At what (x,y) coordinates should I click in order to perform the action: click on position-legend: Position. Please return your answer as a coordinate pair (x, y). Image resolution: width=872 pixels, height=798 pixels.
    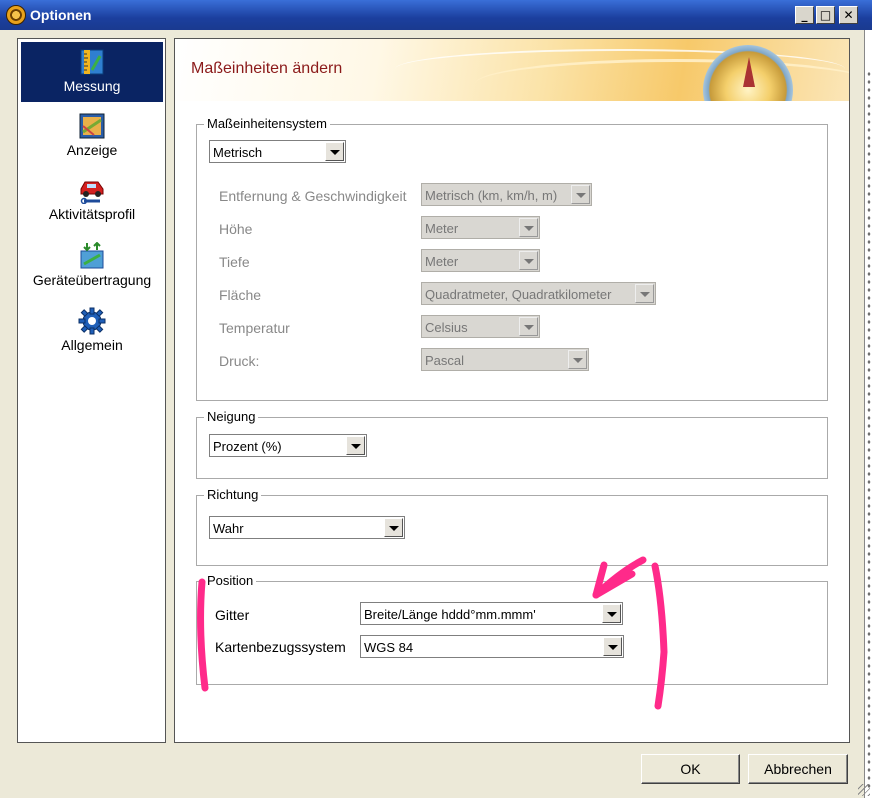
    Looking at the image, I should click on (230, 580).